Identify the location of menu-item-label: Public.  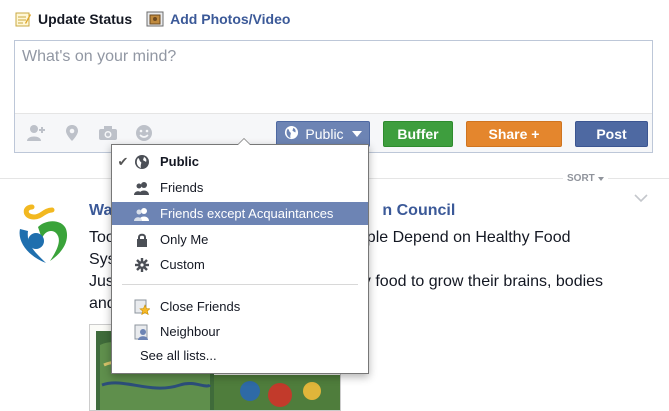
(180, 161).